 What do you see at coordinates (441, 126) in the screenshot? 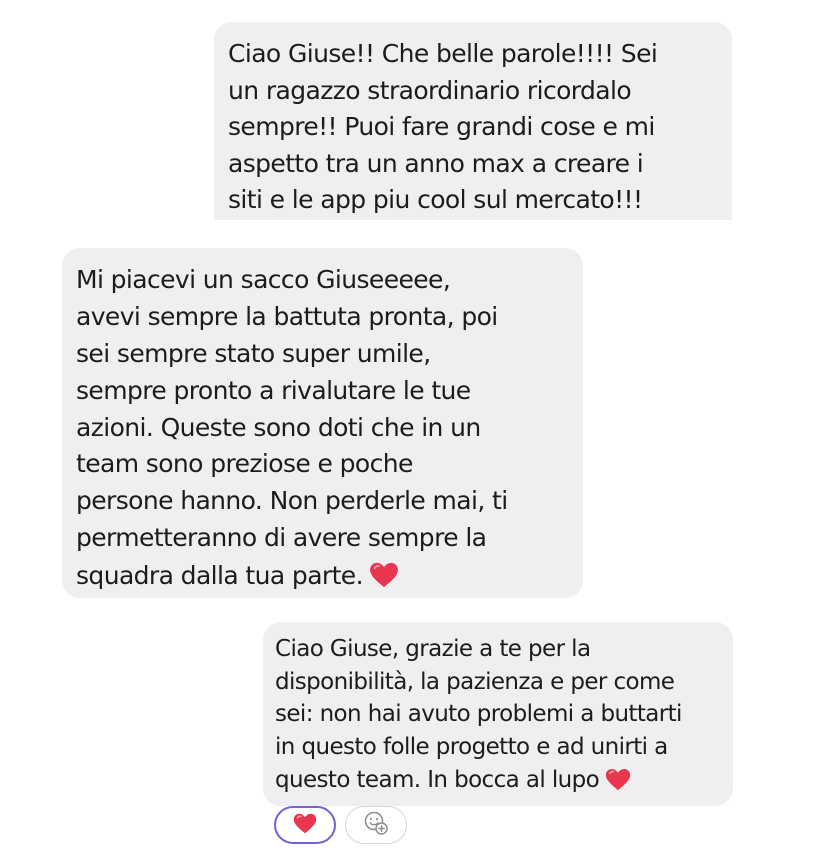
I see `message-line: sempre!! Puoi fare grandi cose e mi` at bounding box center [441, 126].